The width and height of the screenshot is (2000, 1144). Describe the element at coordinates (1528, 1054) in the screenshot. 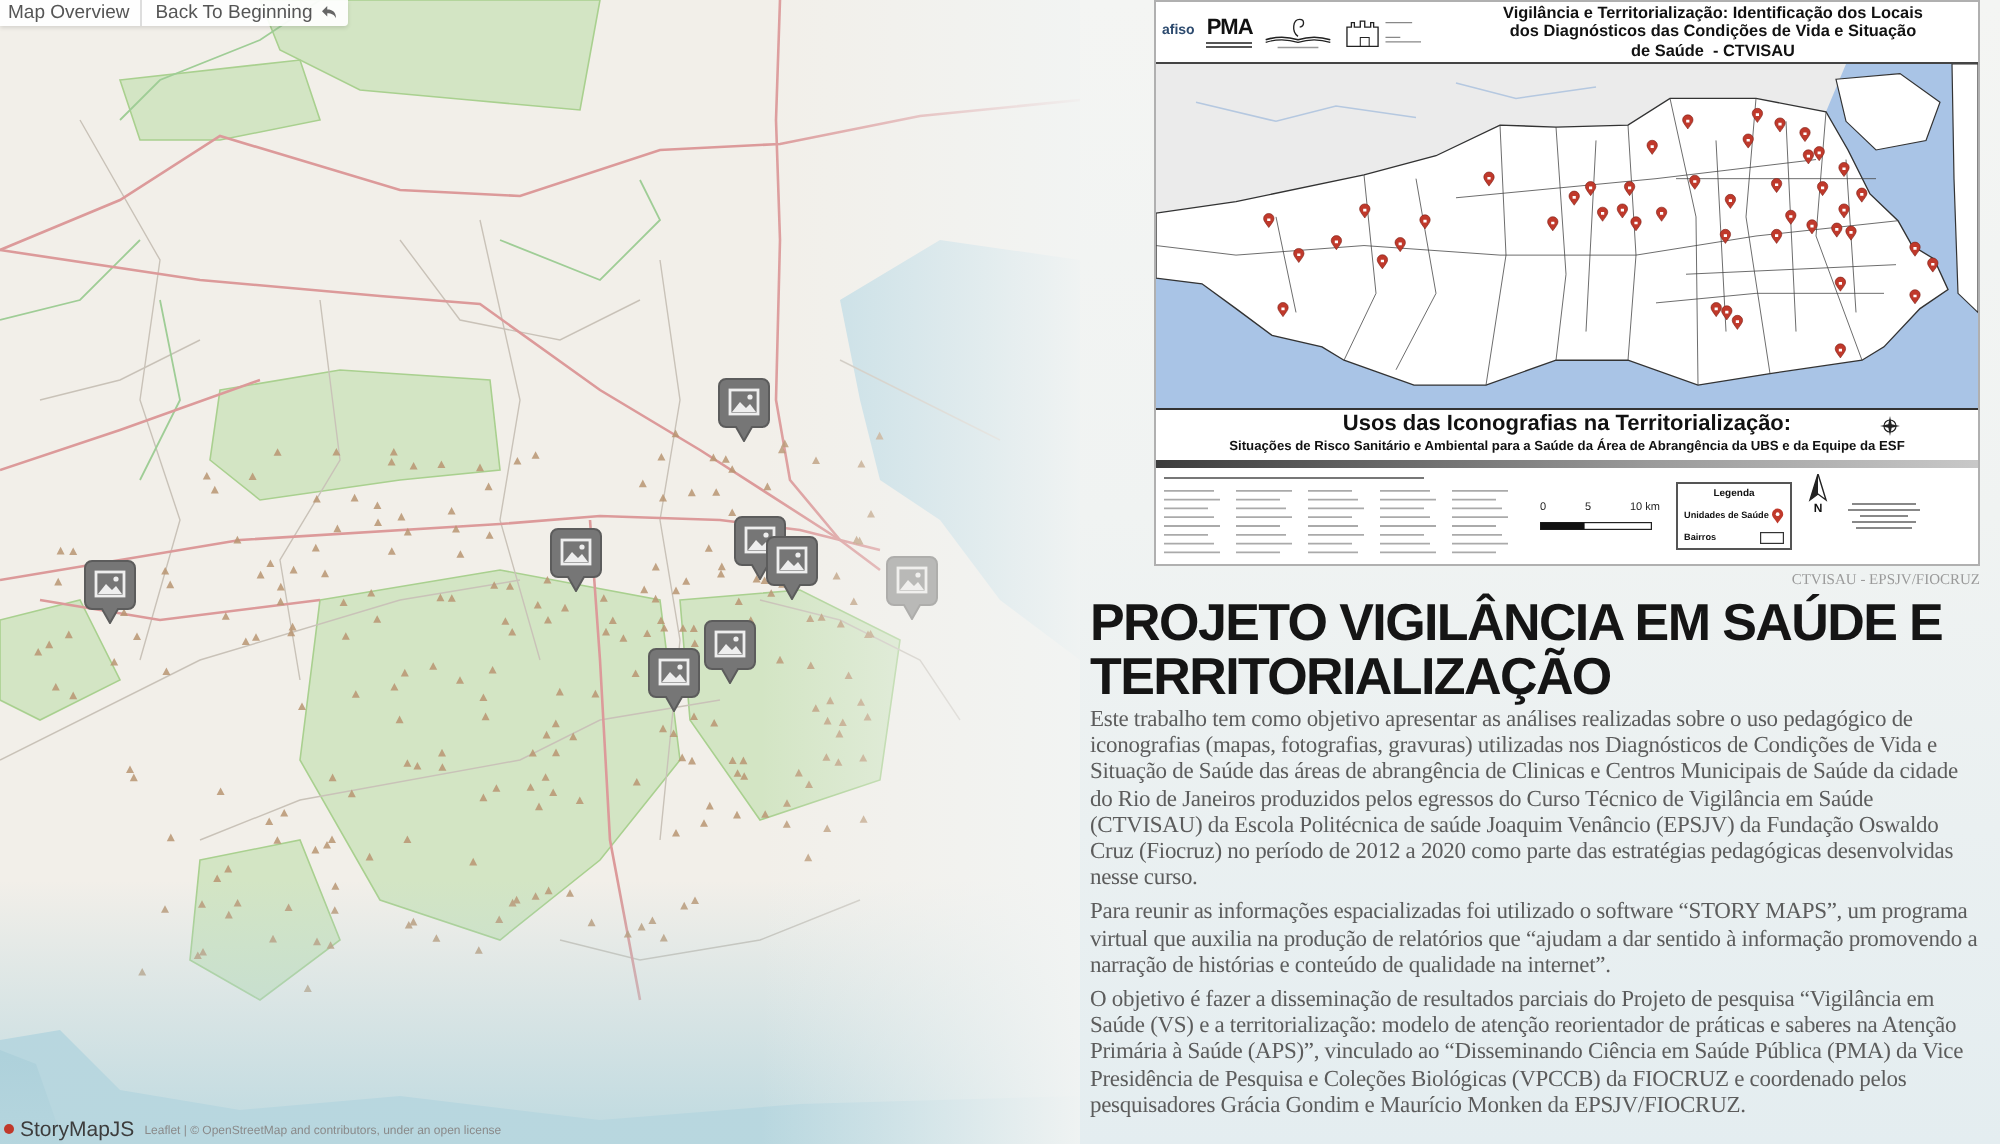

I see `body-paragraph: O objetivo é fazer a disseminação de resultados parciais do Projeto de pesquisa “Vigilância em Saúde (VS) e a territorialização: modelo de atenção reorientador de práticas e saberes na Atenção Primária à Saúde (APS)”, vinculado ao “Disseminando Ciência em Saúde Pública (PMA) da Vice Presidência de Pesquisa e Coleções Biológicas (VPCCB) da FIOCRUZ e coordenado pelos pesquisadores Grácia Gondim e Maurício Monken da EPSJV/FIOCRUZ.` at that location.